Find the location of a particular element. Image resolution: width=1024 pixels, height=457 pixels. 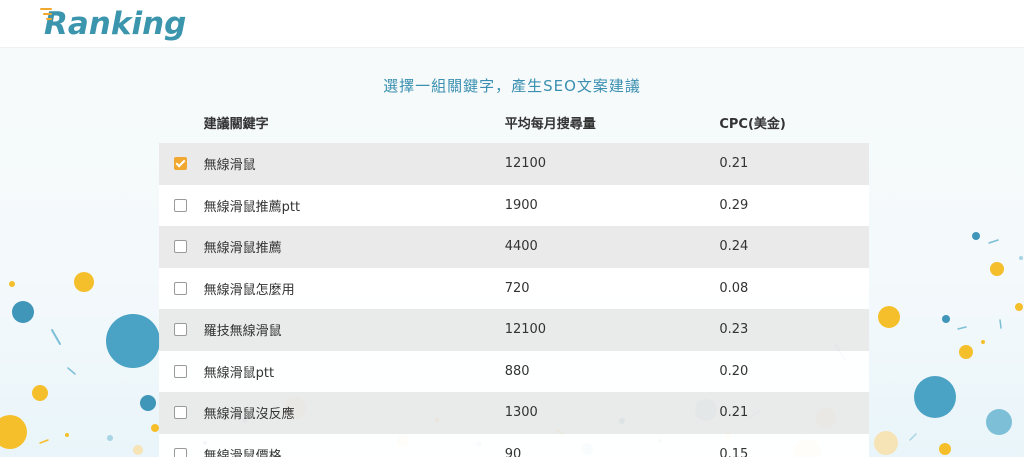

volume-cell: 1300 is located at coordinates (611, 413).